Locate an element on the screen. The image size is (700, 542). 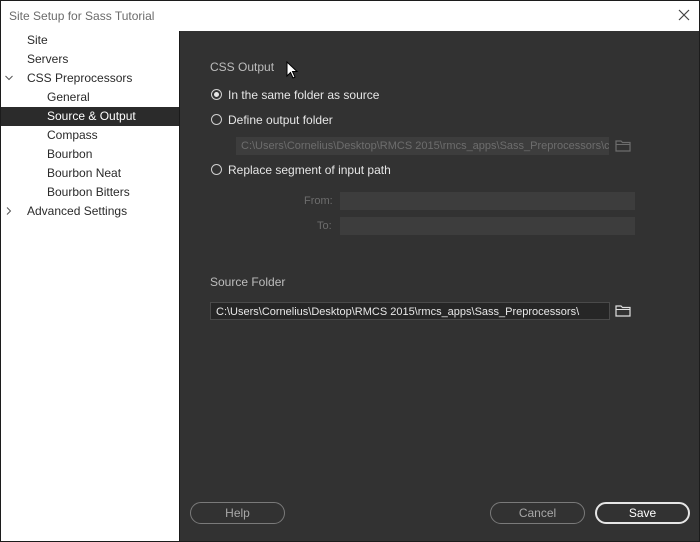
source-folder-heading: Source Folder is located at coordinates (248, 282).